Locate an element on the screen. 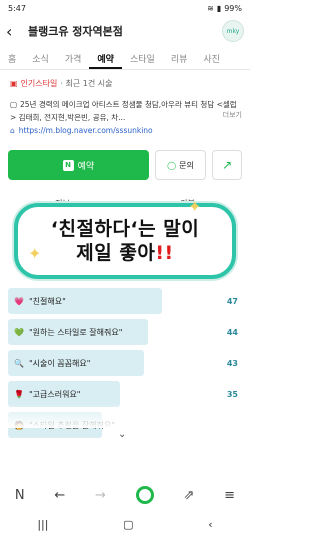  home-circle-icon is located at coordinates (144, 495).